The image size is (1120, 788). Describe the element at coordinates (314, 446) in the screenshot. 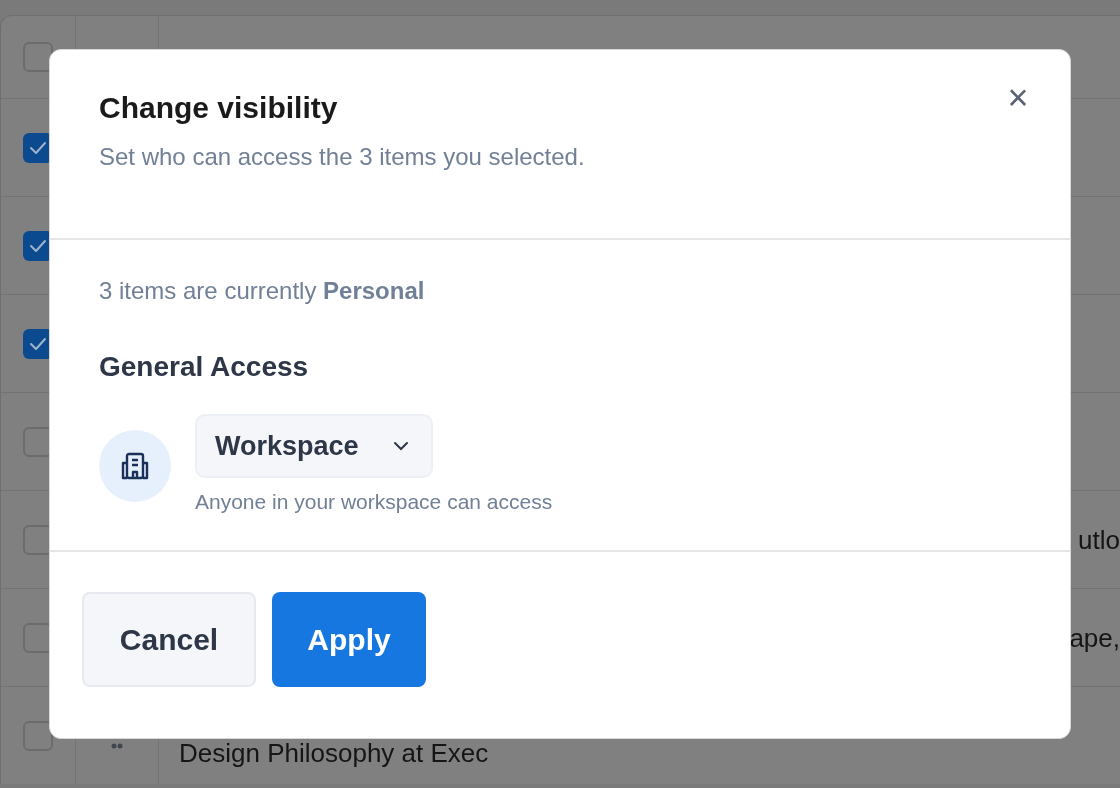

I see `access-dropdown: Workspace` at that location.